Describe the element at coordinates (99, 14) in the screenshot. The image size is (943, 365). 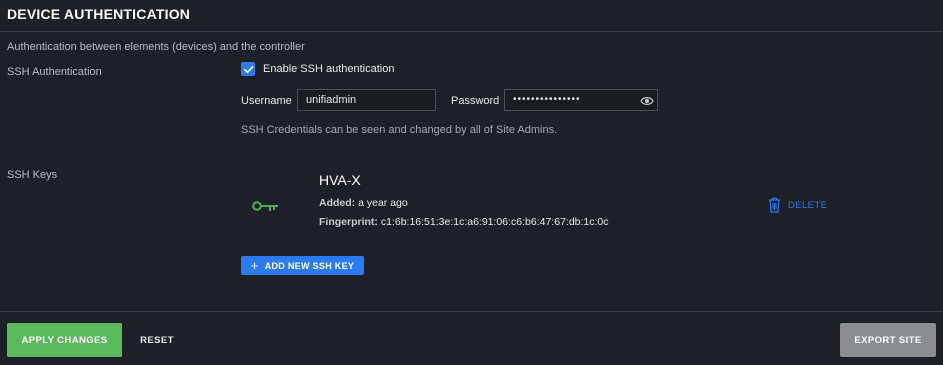
I see `section-title: DEVICE AUTHENTICATION` at that location.